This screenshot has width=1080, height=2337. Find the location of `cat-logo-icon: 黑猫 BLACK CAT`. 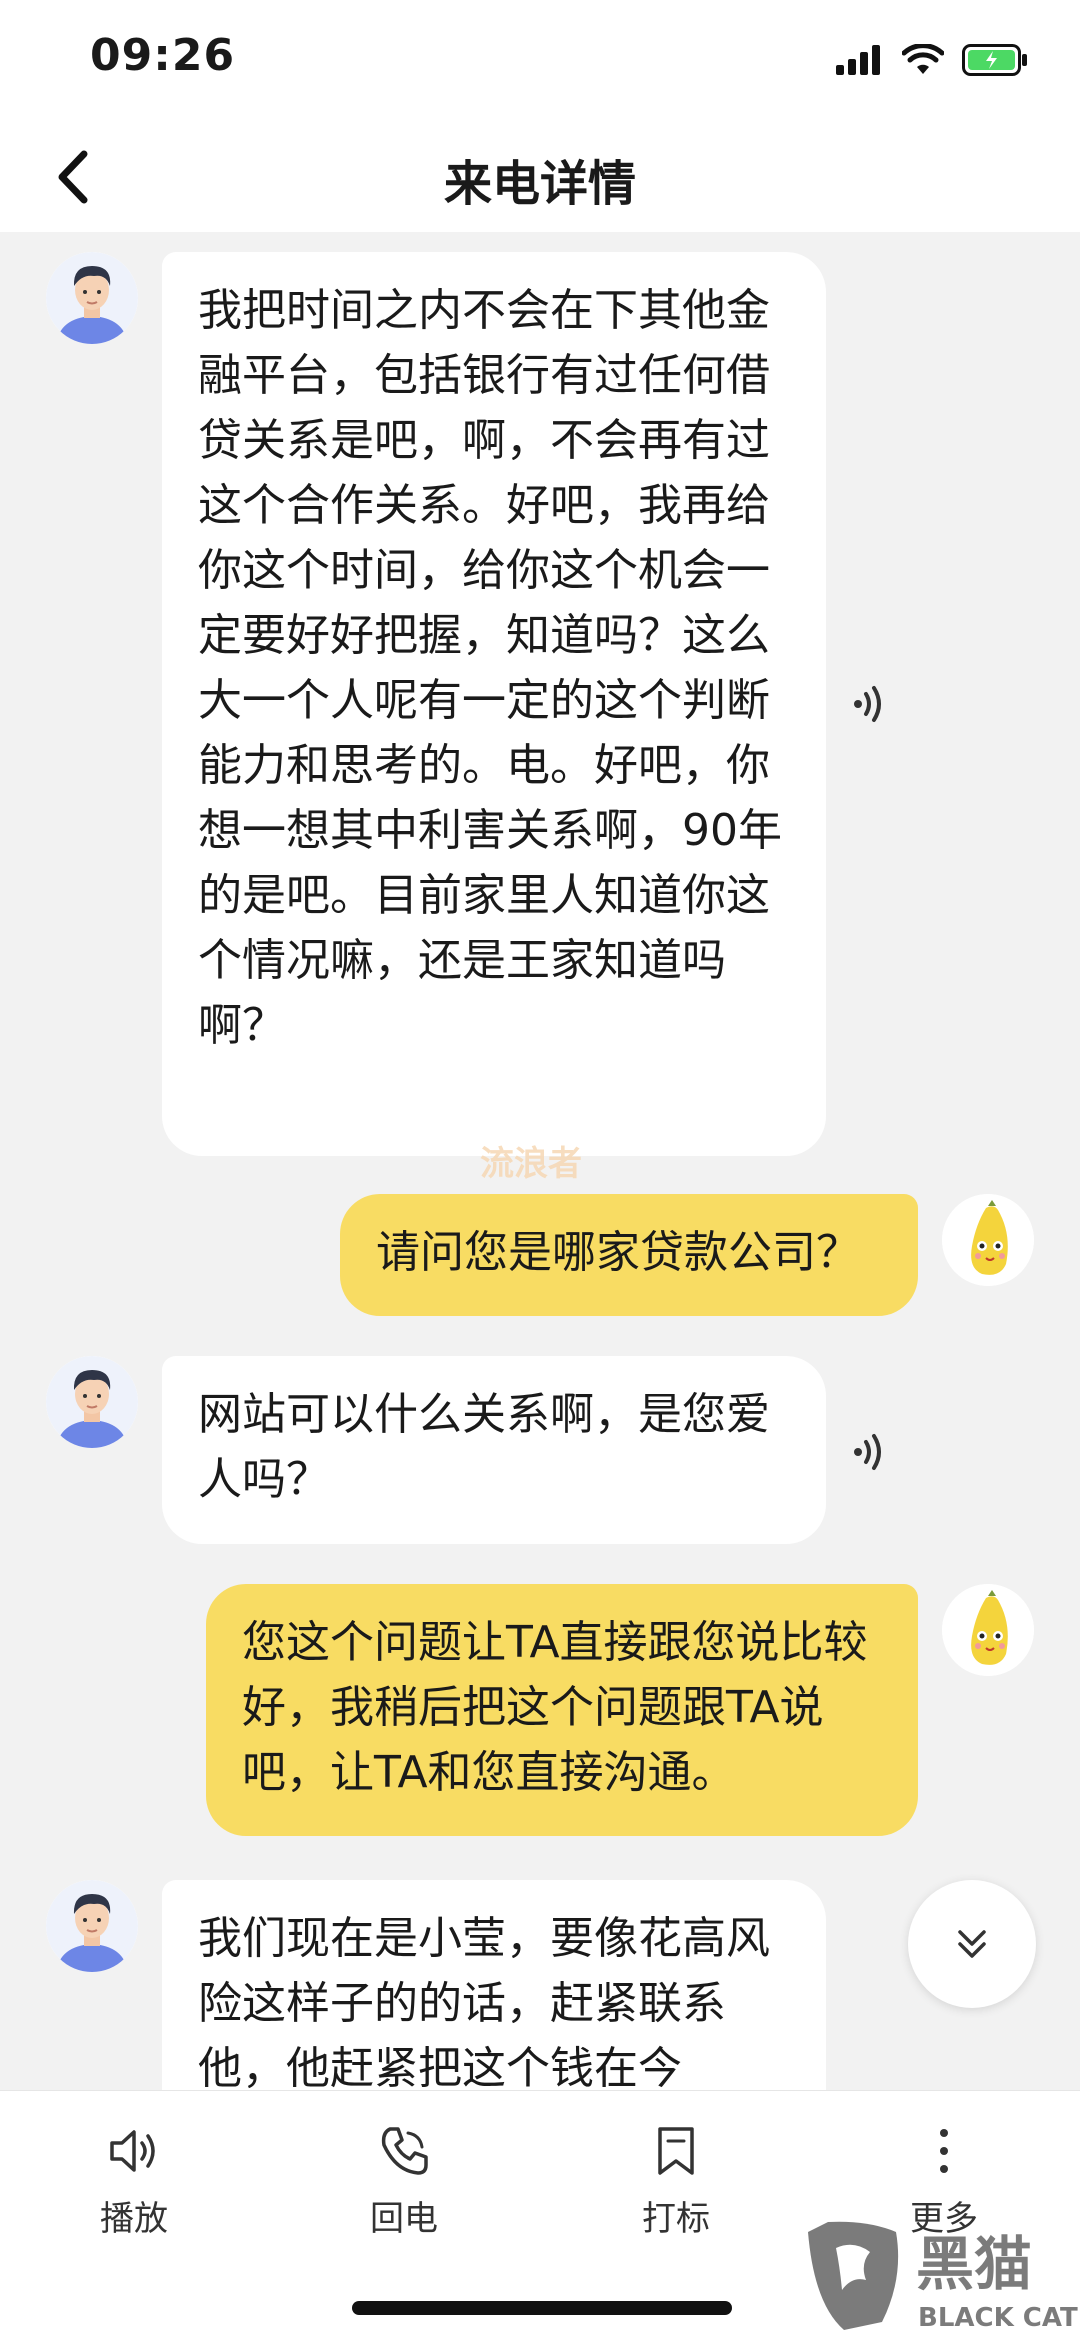

cat-logo-icon: 黑猫 BLACK CAT is located at coordinates (943, 2277).